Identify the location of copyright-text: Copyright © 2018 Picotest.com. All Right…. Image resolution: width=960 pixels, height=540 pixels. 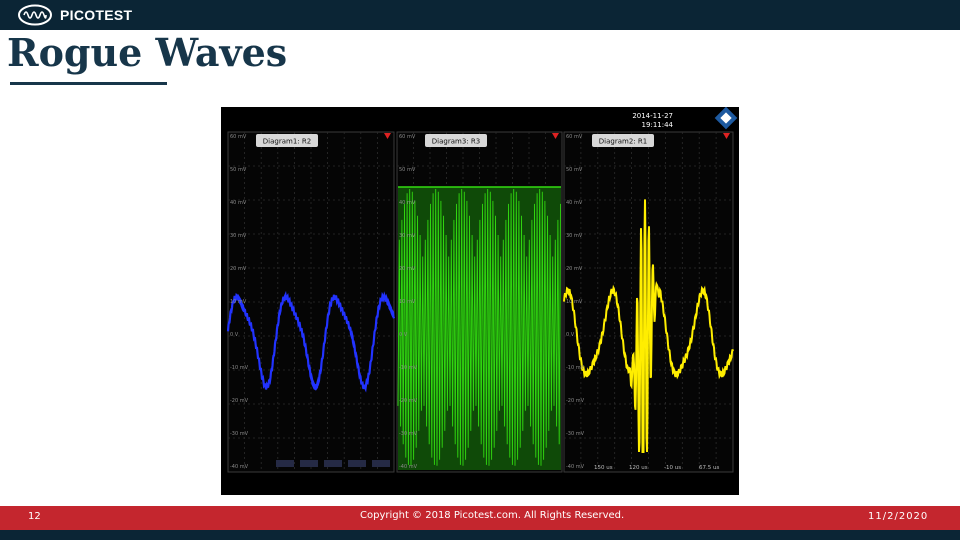
(492, 515).